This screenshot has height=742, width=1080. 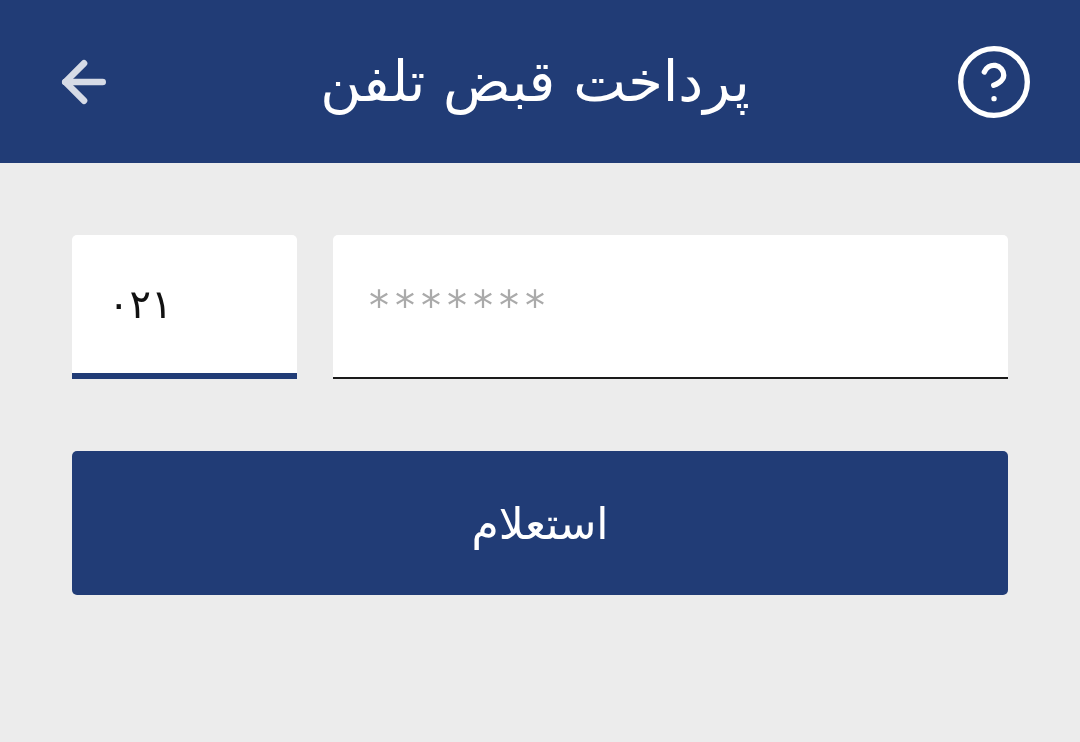 I want to click on area-code-field: ۰۲۱, so click(x=184, y=307).